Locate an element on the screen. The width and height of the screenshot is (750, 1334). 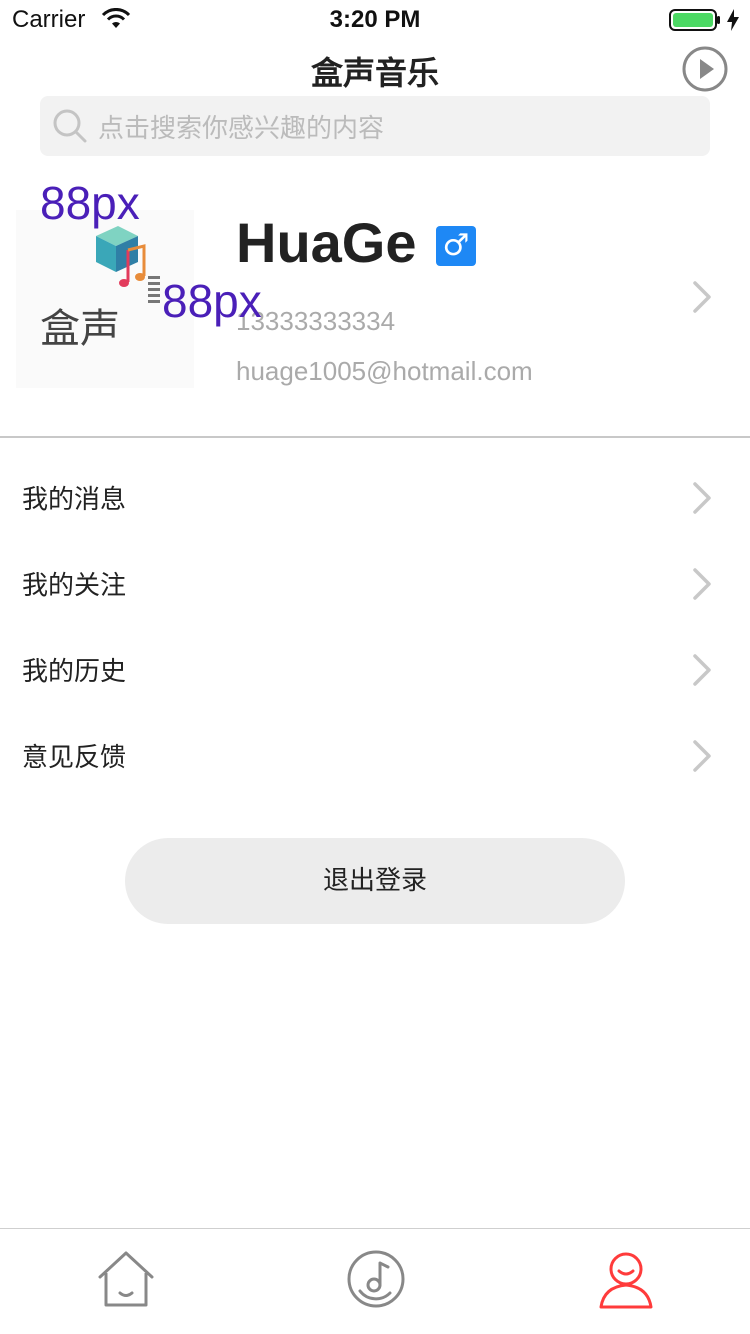
clock: 3:20 PM is located at coordinates (375, 19).